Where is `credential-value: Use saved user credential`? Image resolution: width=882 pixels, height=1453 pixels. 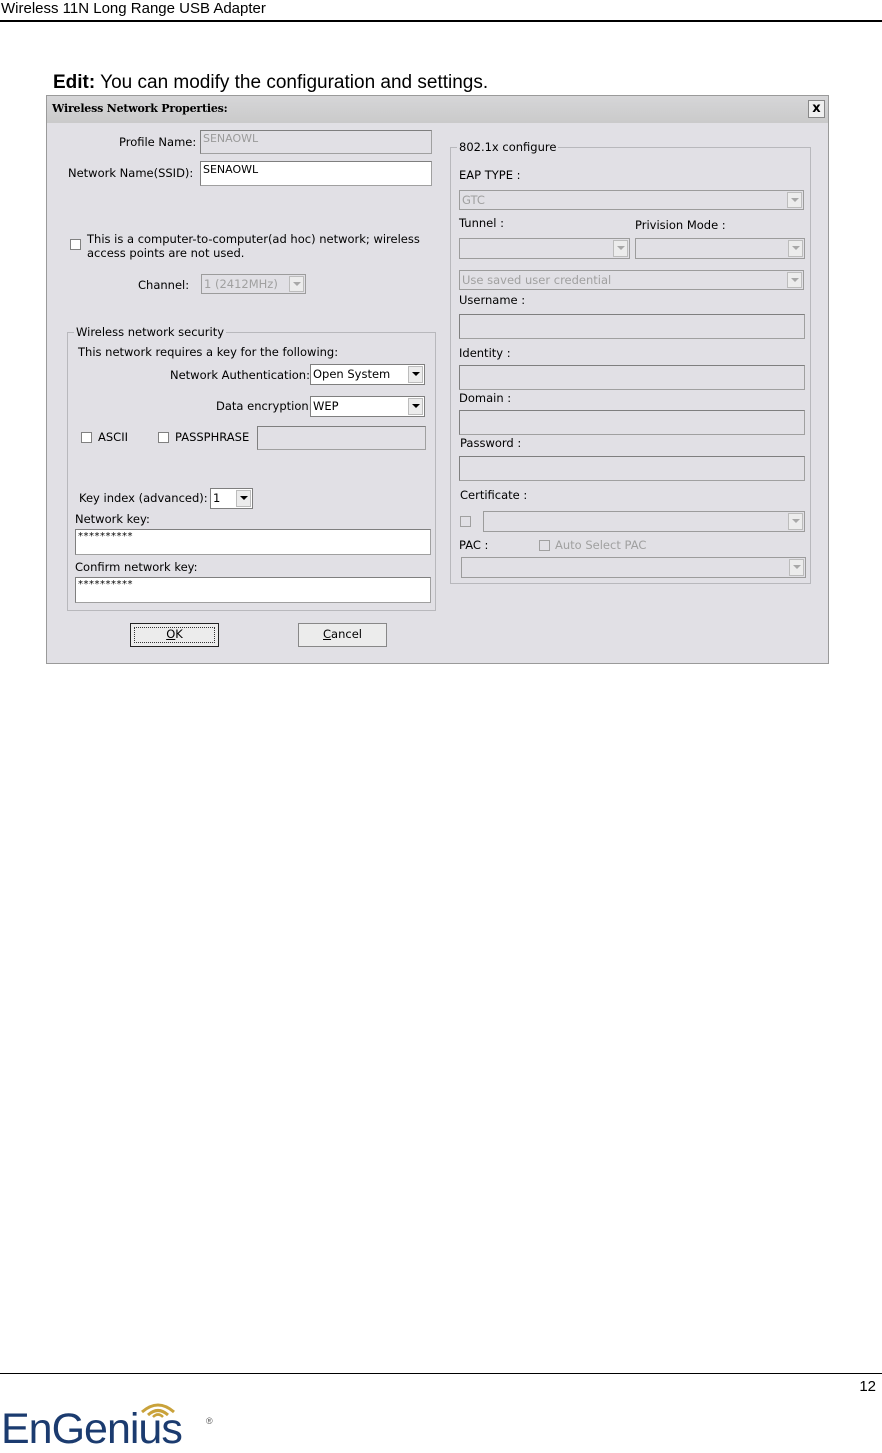 credential-value: Use saved user credential is located at coordinates (537, 280).